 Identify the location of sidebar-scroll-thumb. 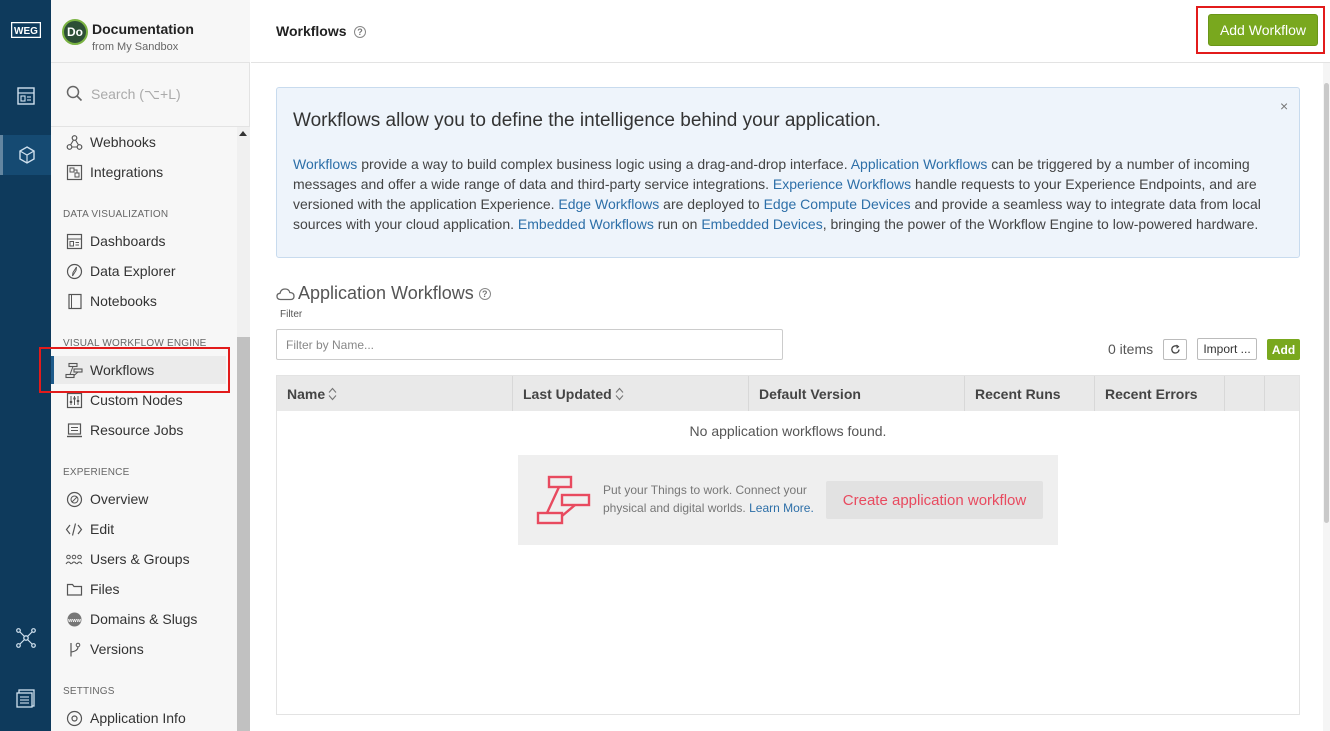
(243, 534).